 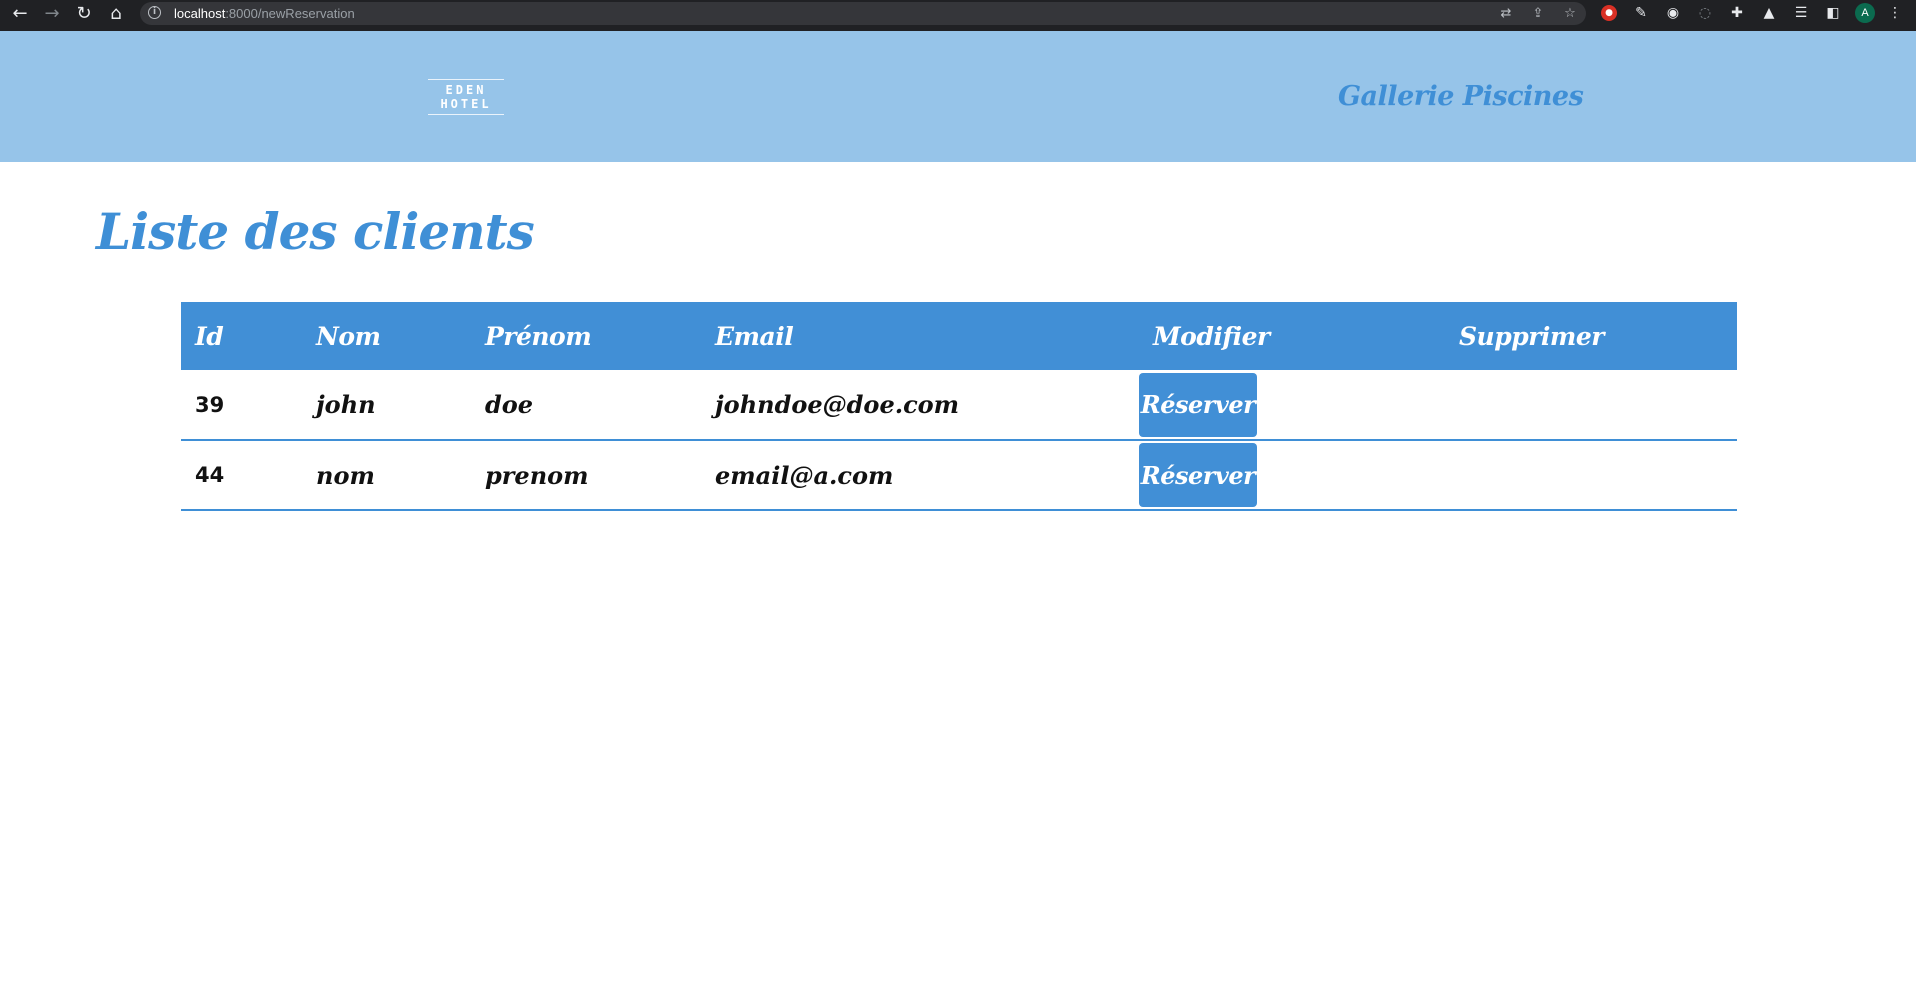 What do you see at coordinates (1506, 13) in the screenshot?
I see `translate-icon: ⇄` at bounding box center [1506, 13].